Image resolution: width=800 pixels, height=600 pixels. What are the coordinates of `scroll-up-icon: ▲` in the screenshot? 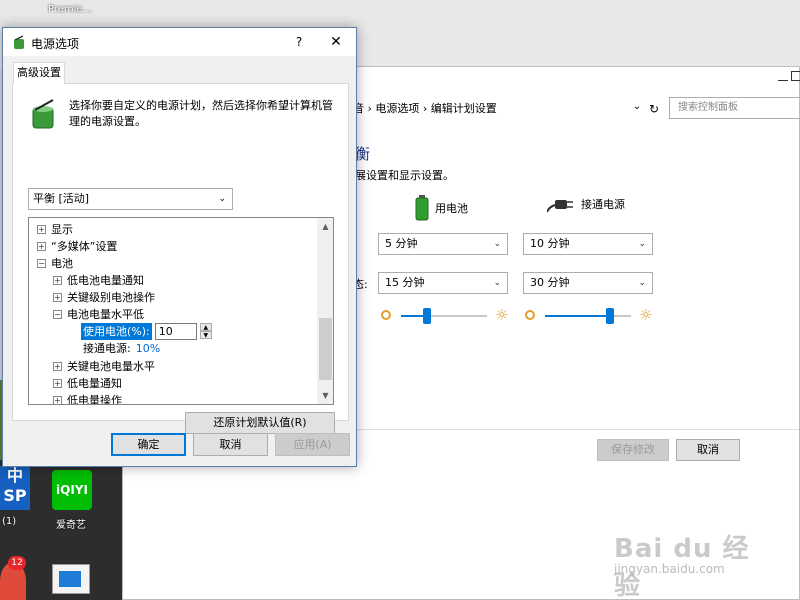 It's located at (325, 226).